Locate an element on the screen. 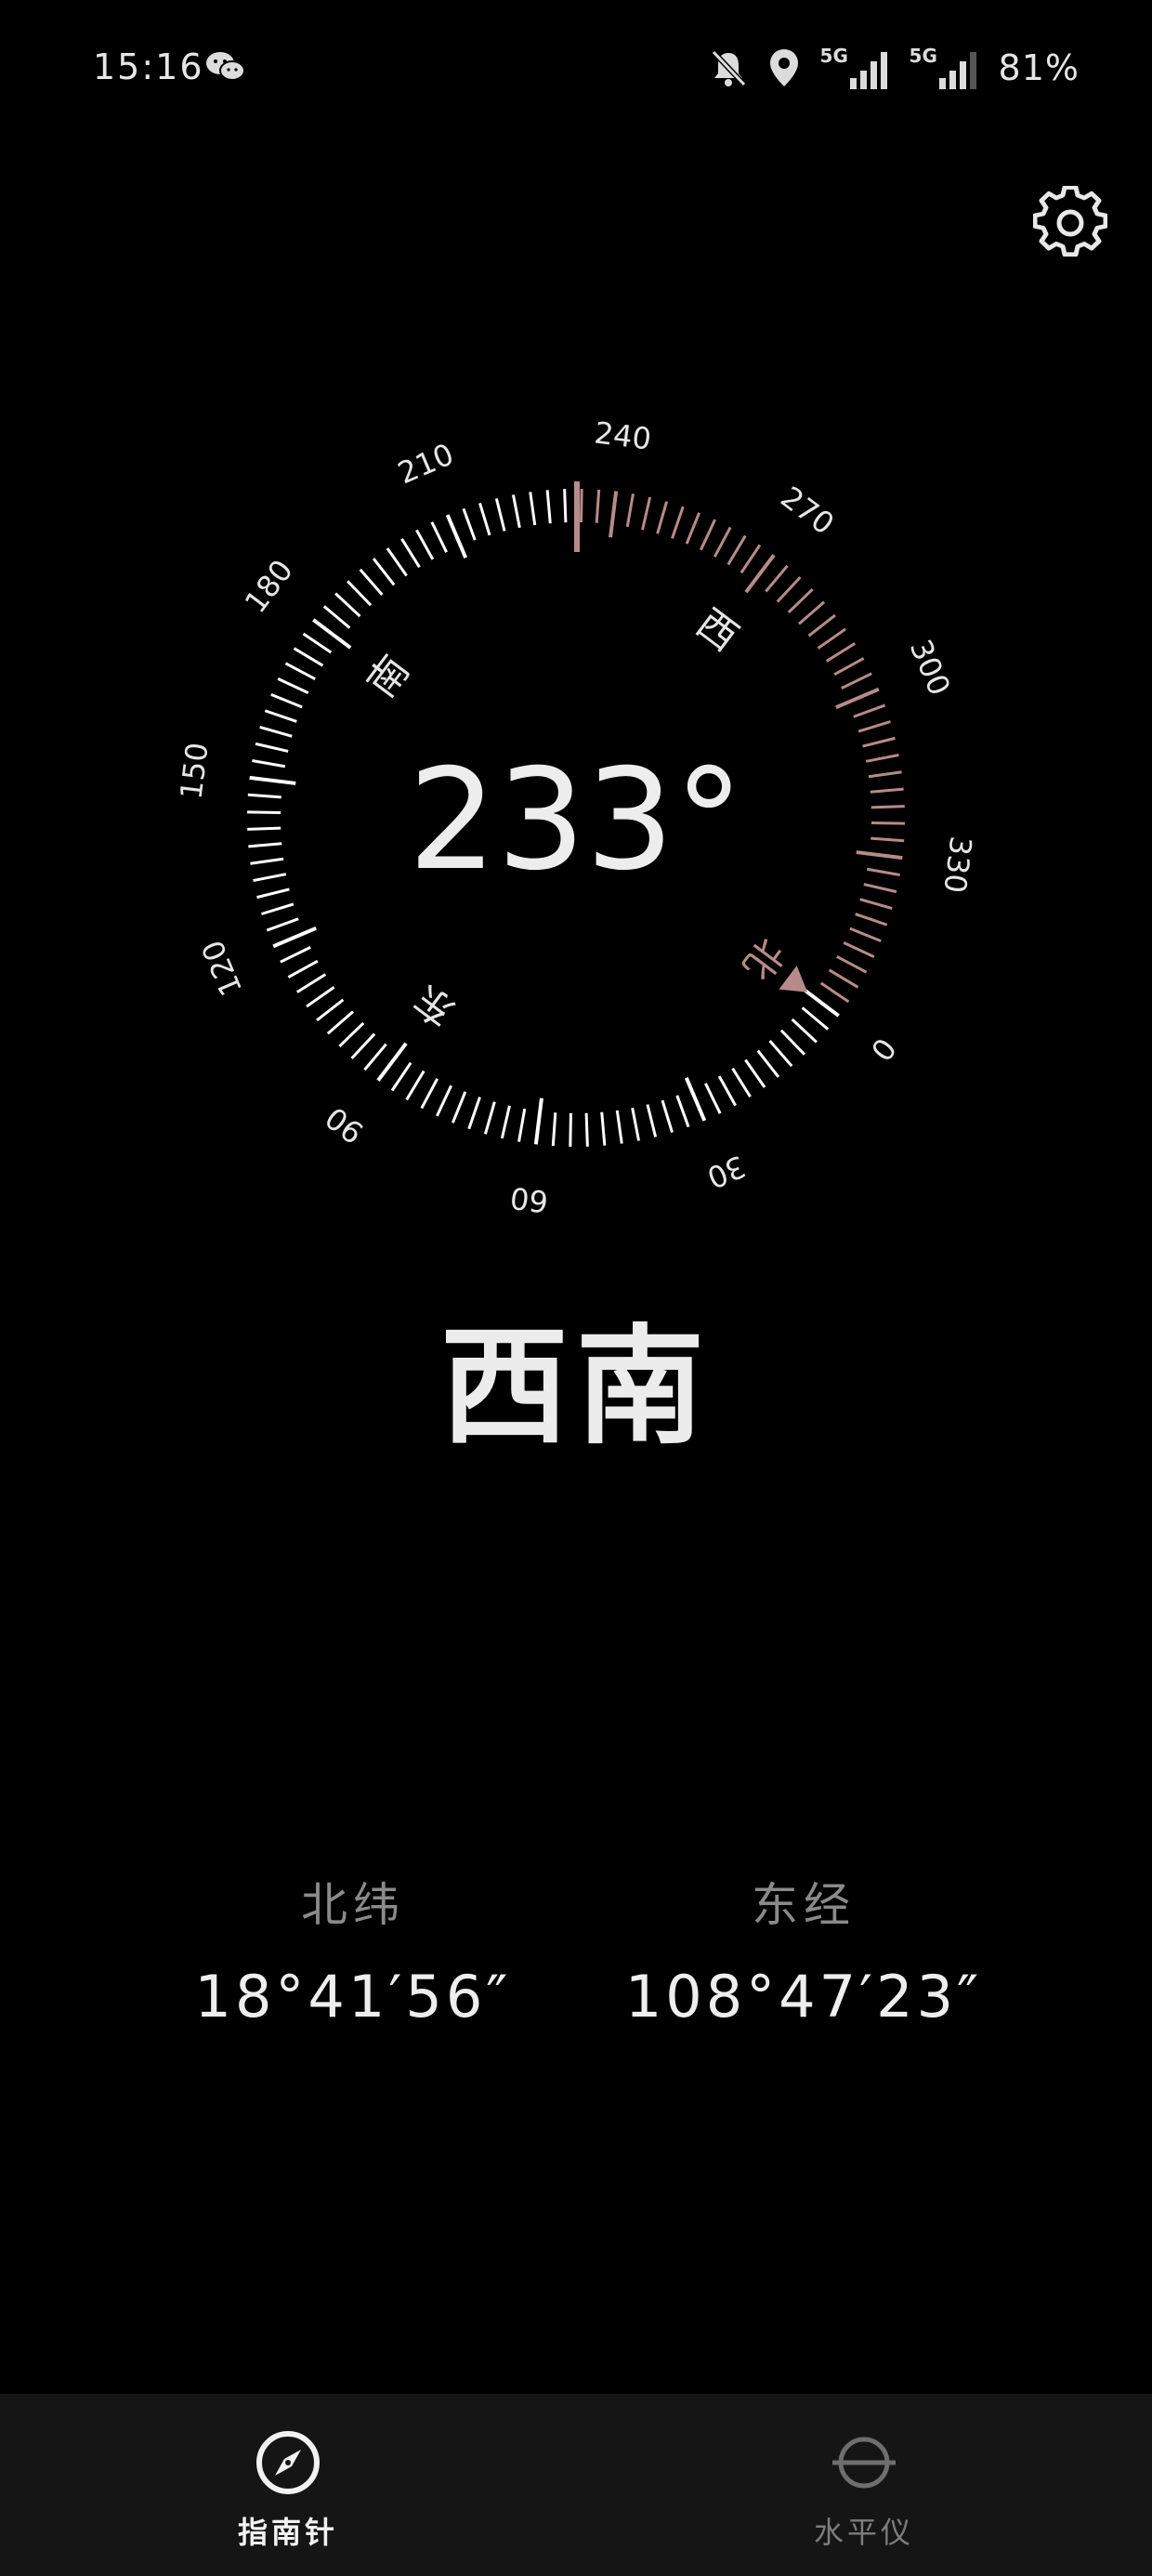 The height and width of the screenshot is (2576, 1152). level-icon is located at coordinates (864, 2463).